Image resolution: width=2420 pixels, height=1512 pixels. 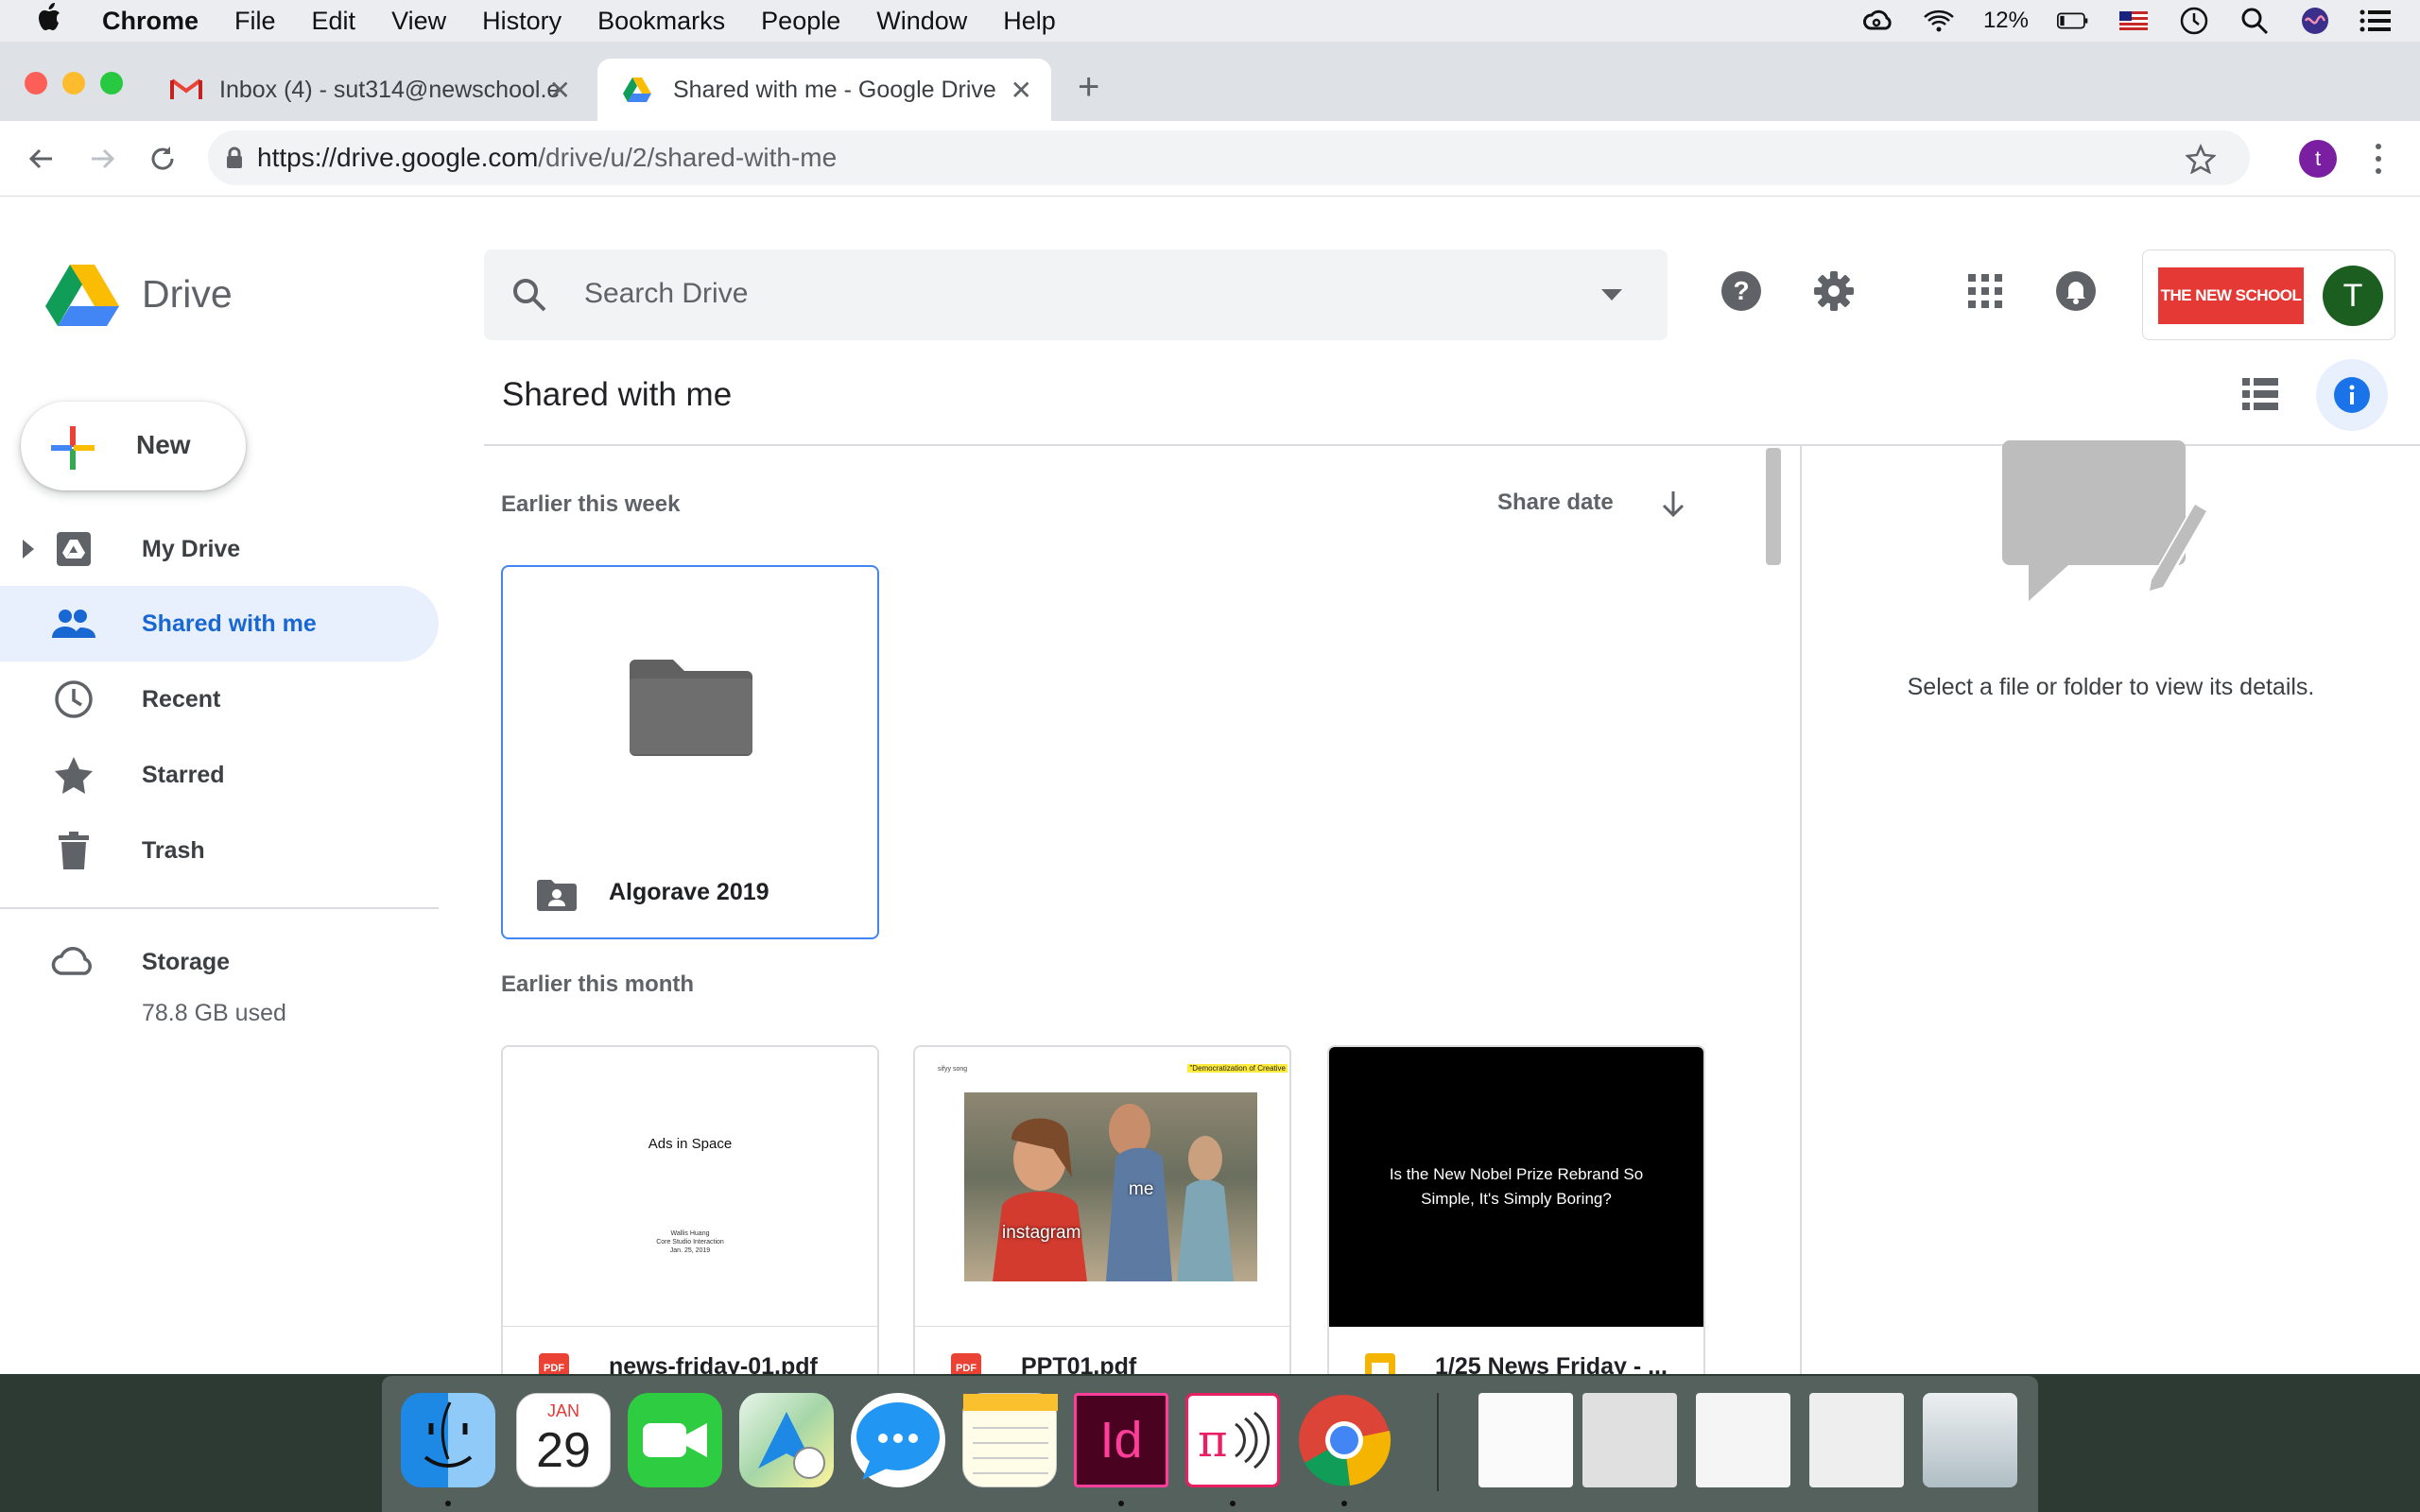 What do you see at coordinates (111, 83) in the screenshot?
I see `zoom-window-button` at bounding box center [111, 83].